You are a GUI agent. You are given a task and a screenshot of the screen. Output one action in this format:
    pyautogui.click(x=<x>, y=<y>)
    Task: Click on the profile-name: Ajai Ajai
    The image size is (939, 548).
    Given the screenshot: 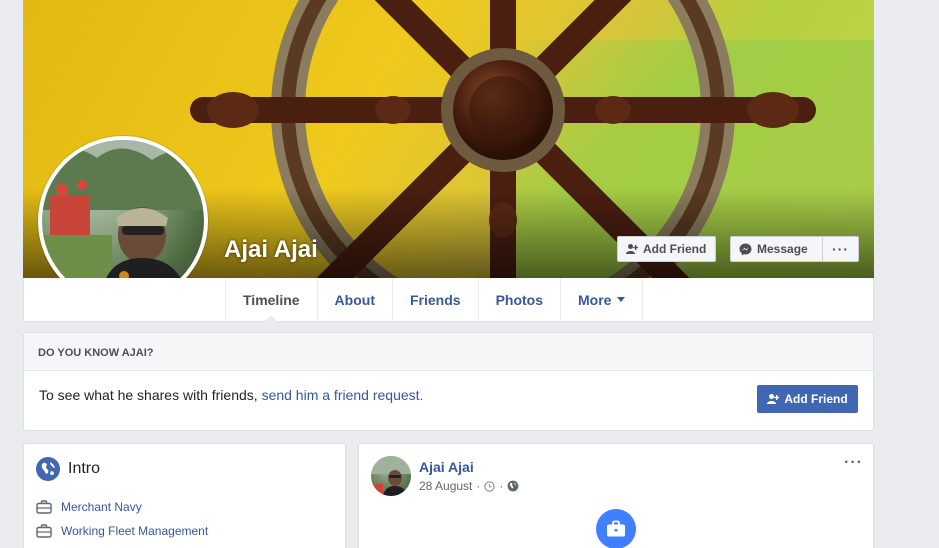 What is the action you would take?
    pyautogui.click(x=271, y=250)
    